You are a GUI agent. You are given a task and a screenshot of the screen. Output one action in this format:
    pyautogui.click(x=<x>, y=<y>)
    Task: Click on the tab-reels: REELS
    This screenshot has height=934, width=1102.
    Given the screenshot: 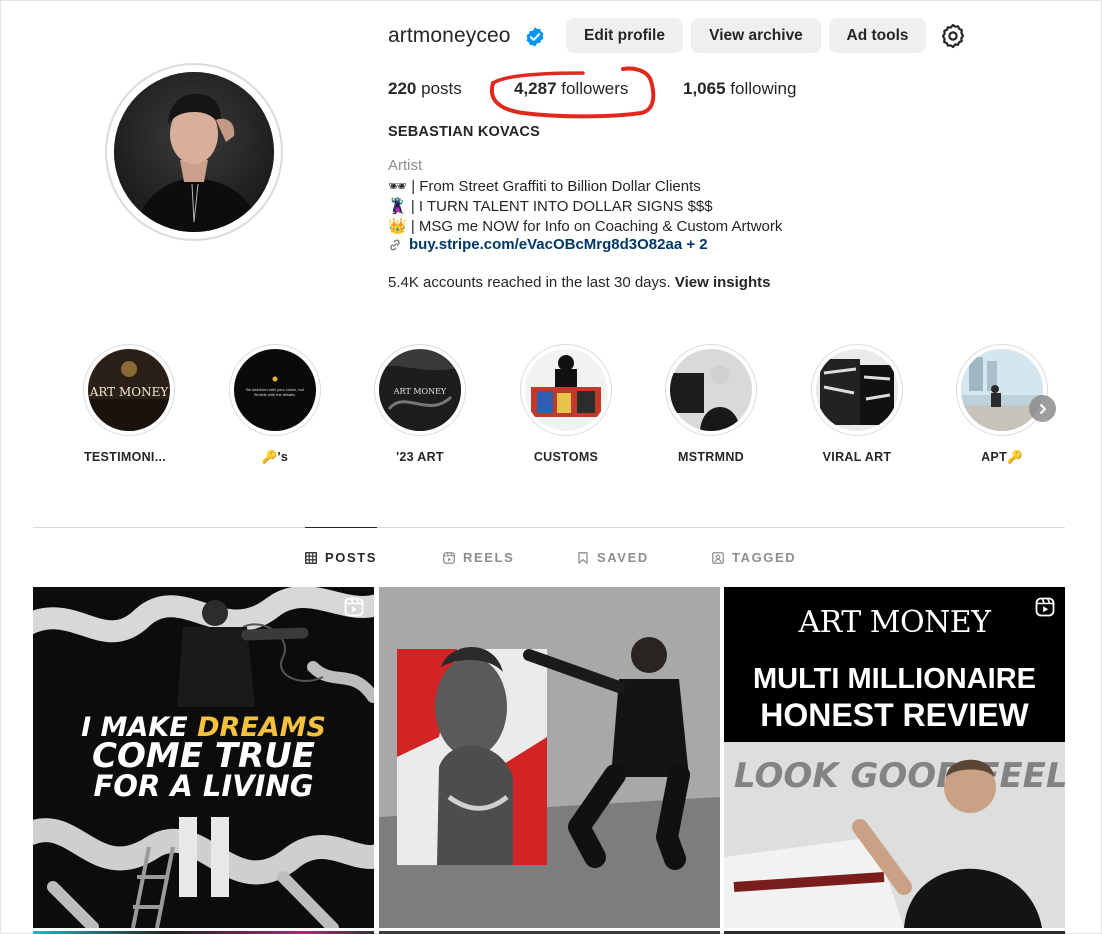 What is the action you would take?
    pyautogui.click(x=478, y=557)
    